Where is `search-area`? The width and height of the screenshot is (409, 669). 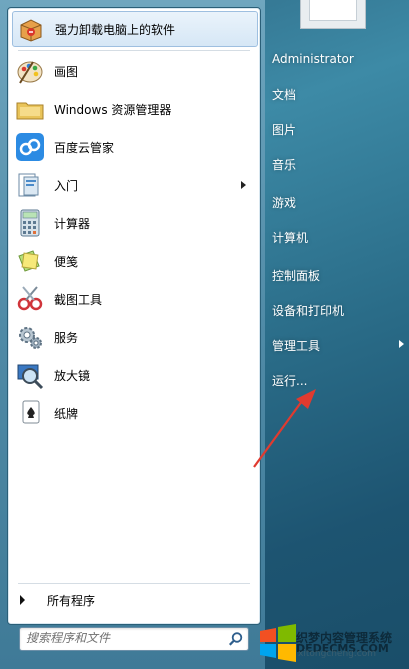
search-area is located at coordinates (133, 639).